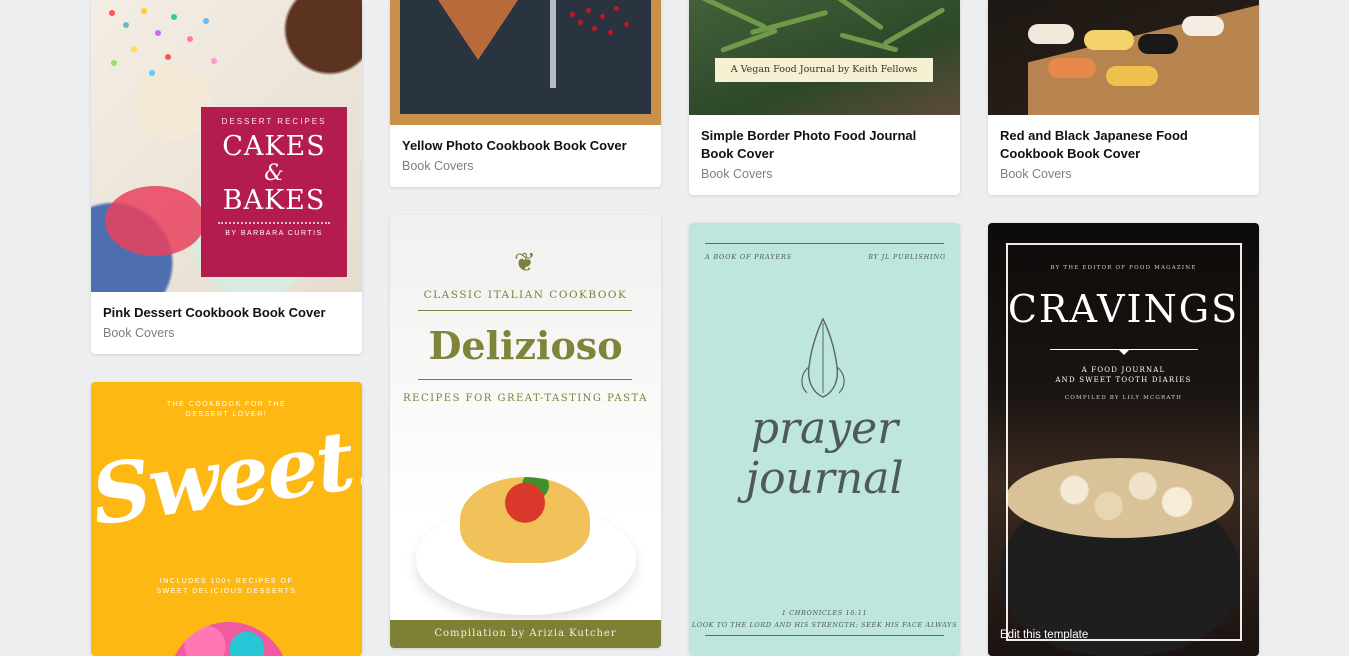 The width and height of the screenshot is (1349, 656). I want to click on cover-thumbnail: A Vegan Food Journal by Keith Fellows, so click(824, 57).